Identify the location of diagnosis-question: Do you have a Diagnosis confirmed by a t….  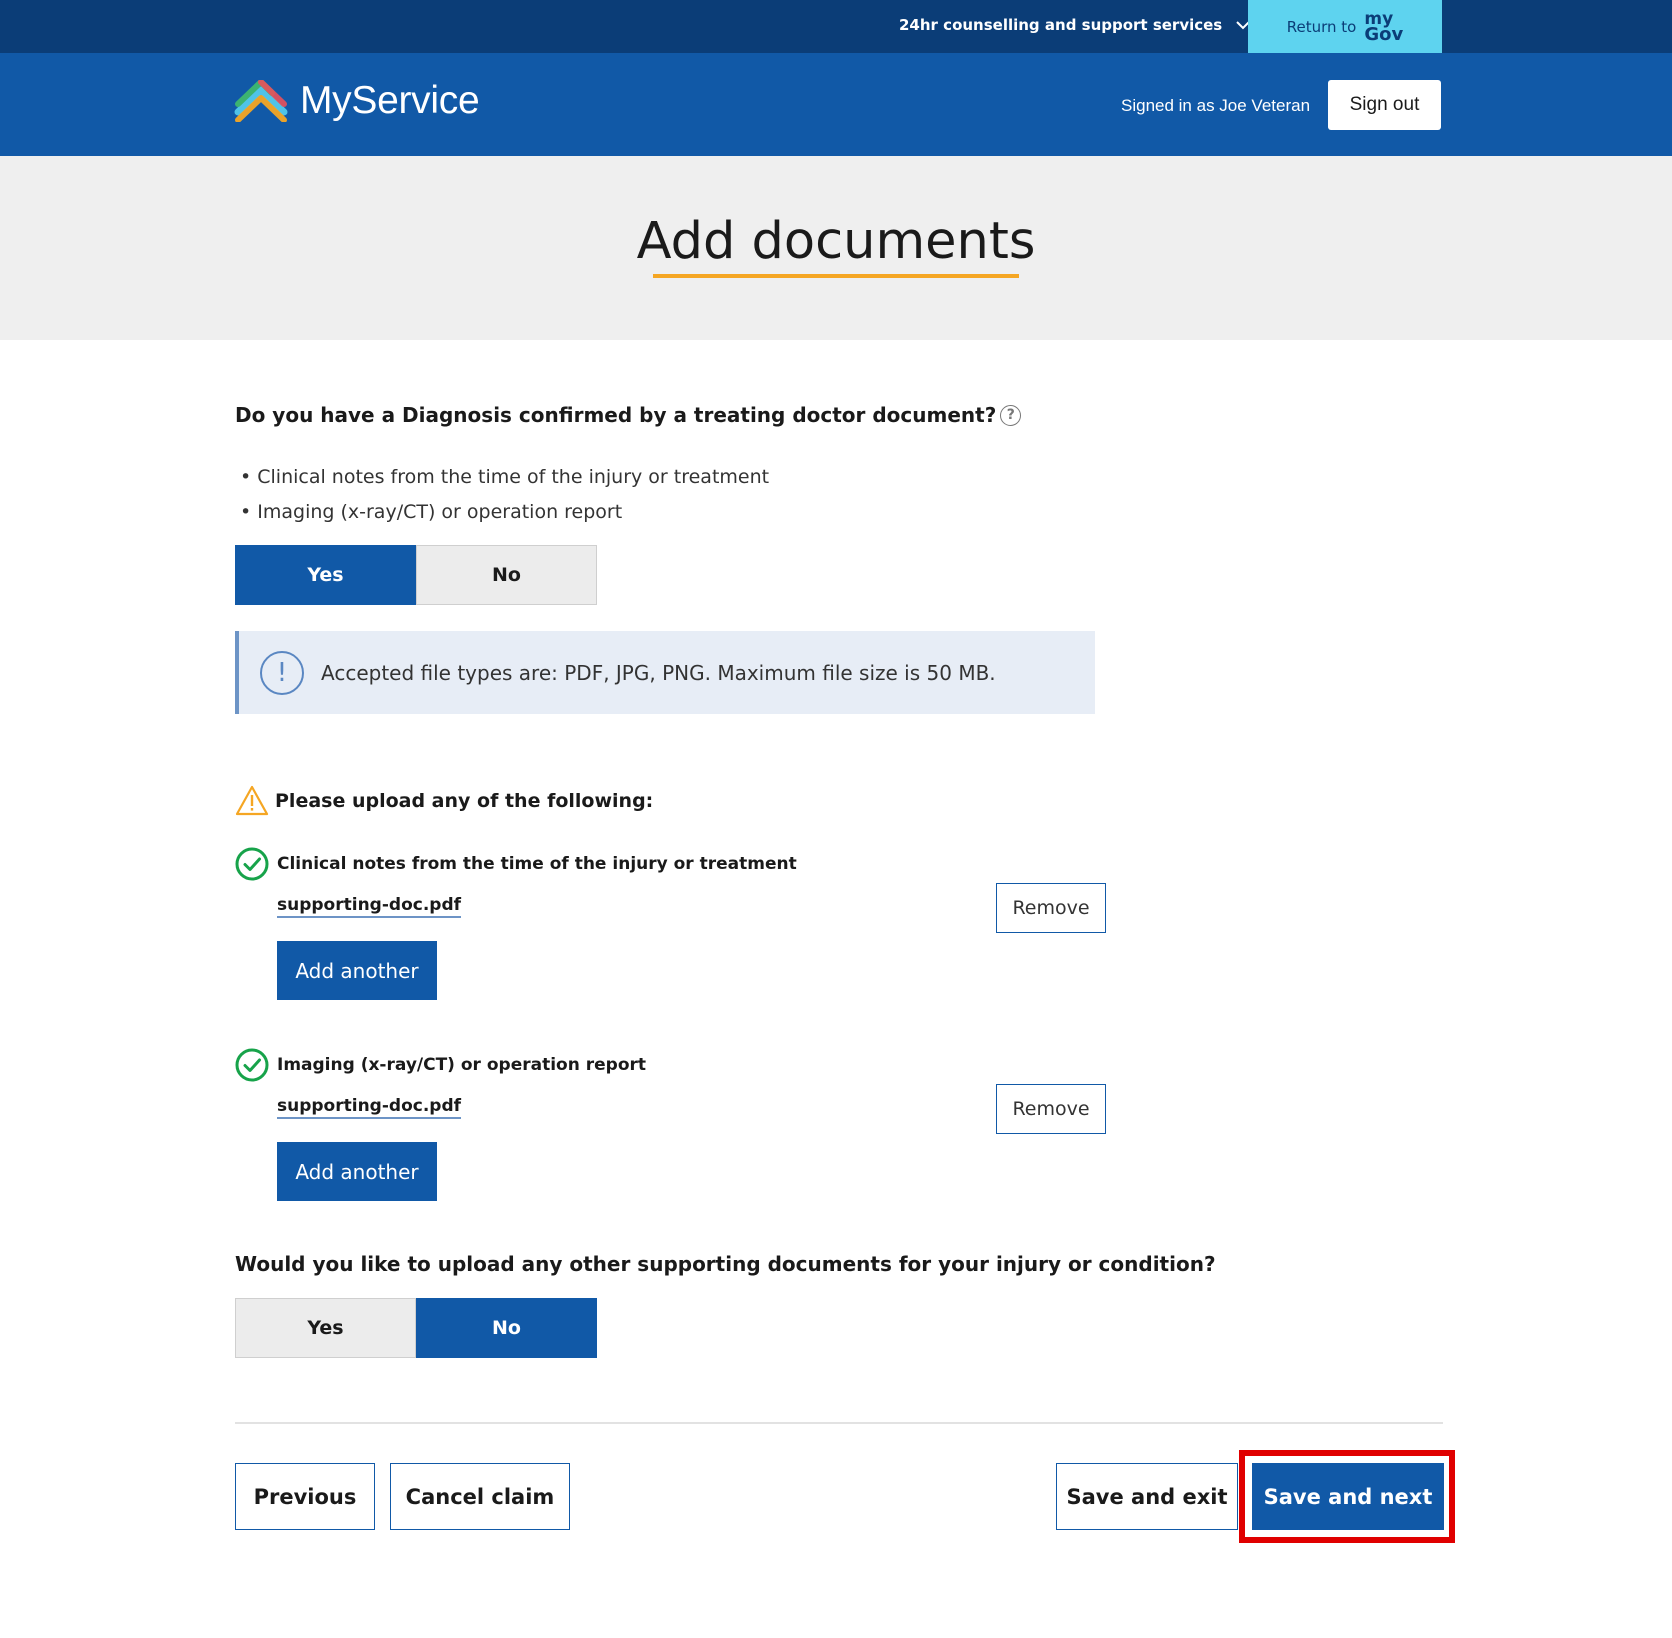
(628, 415).